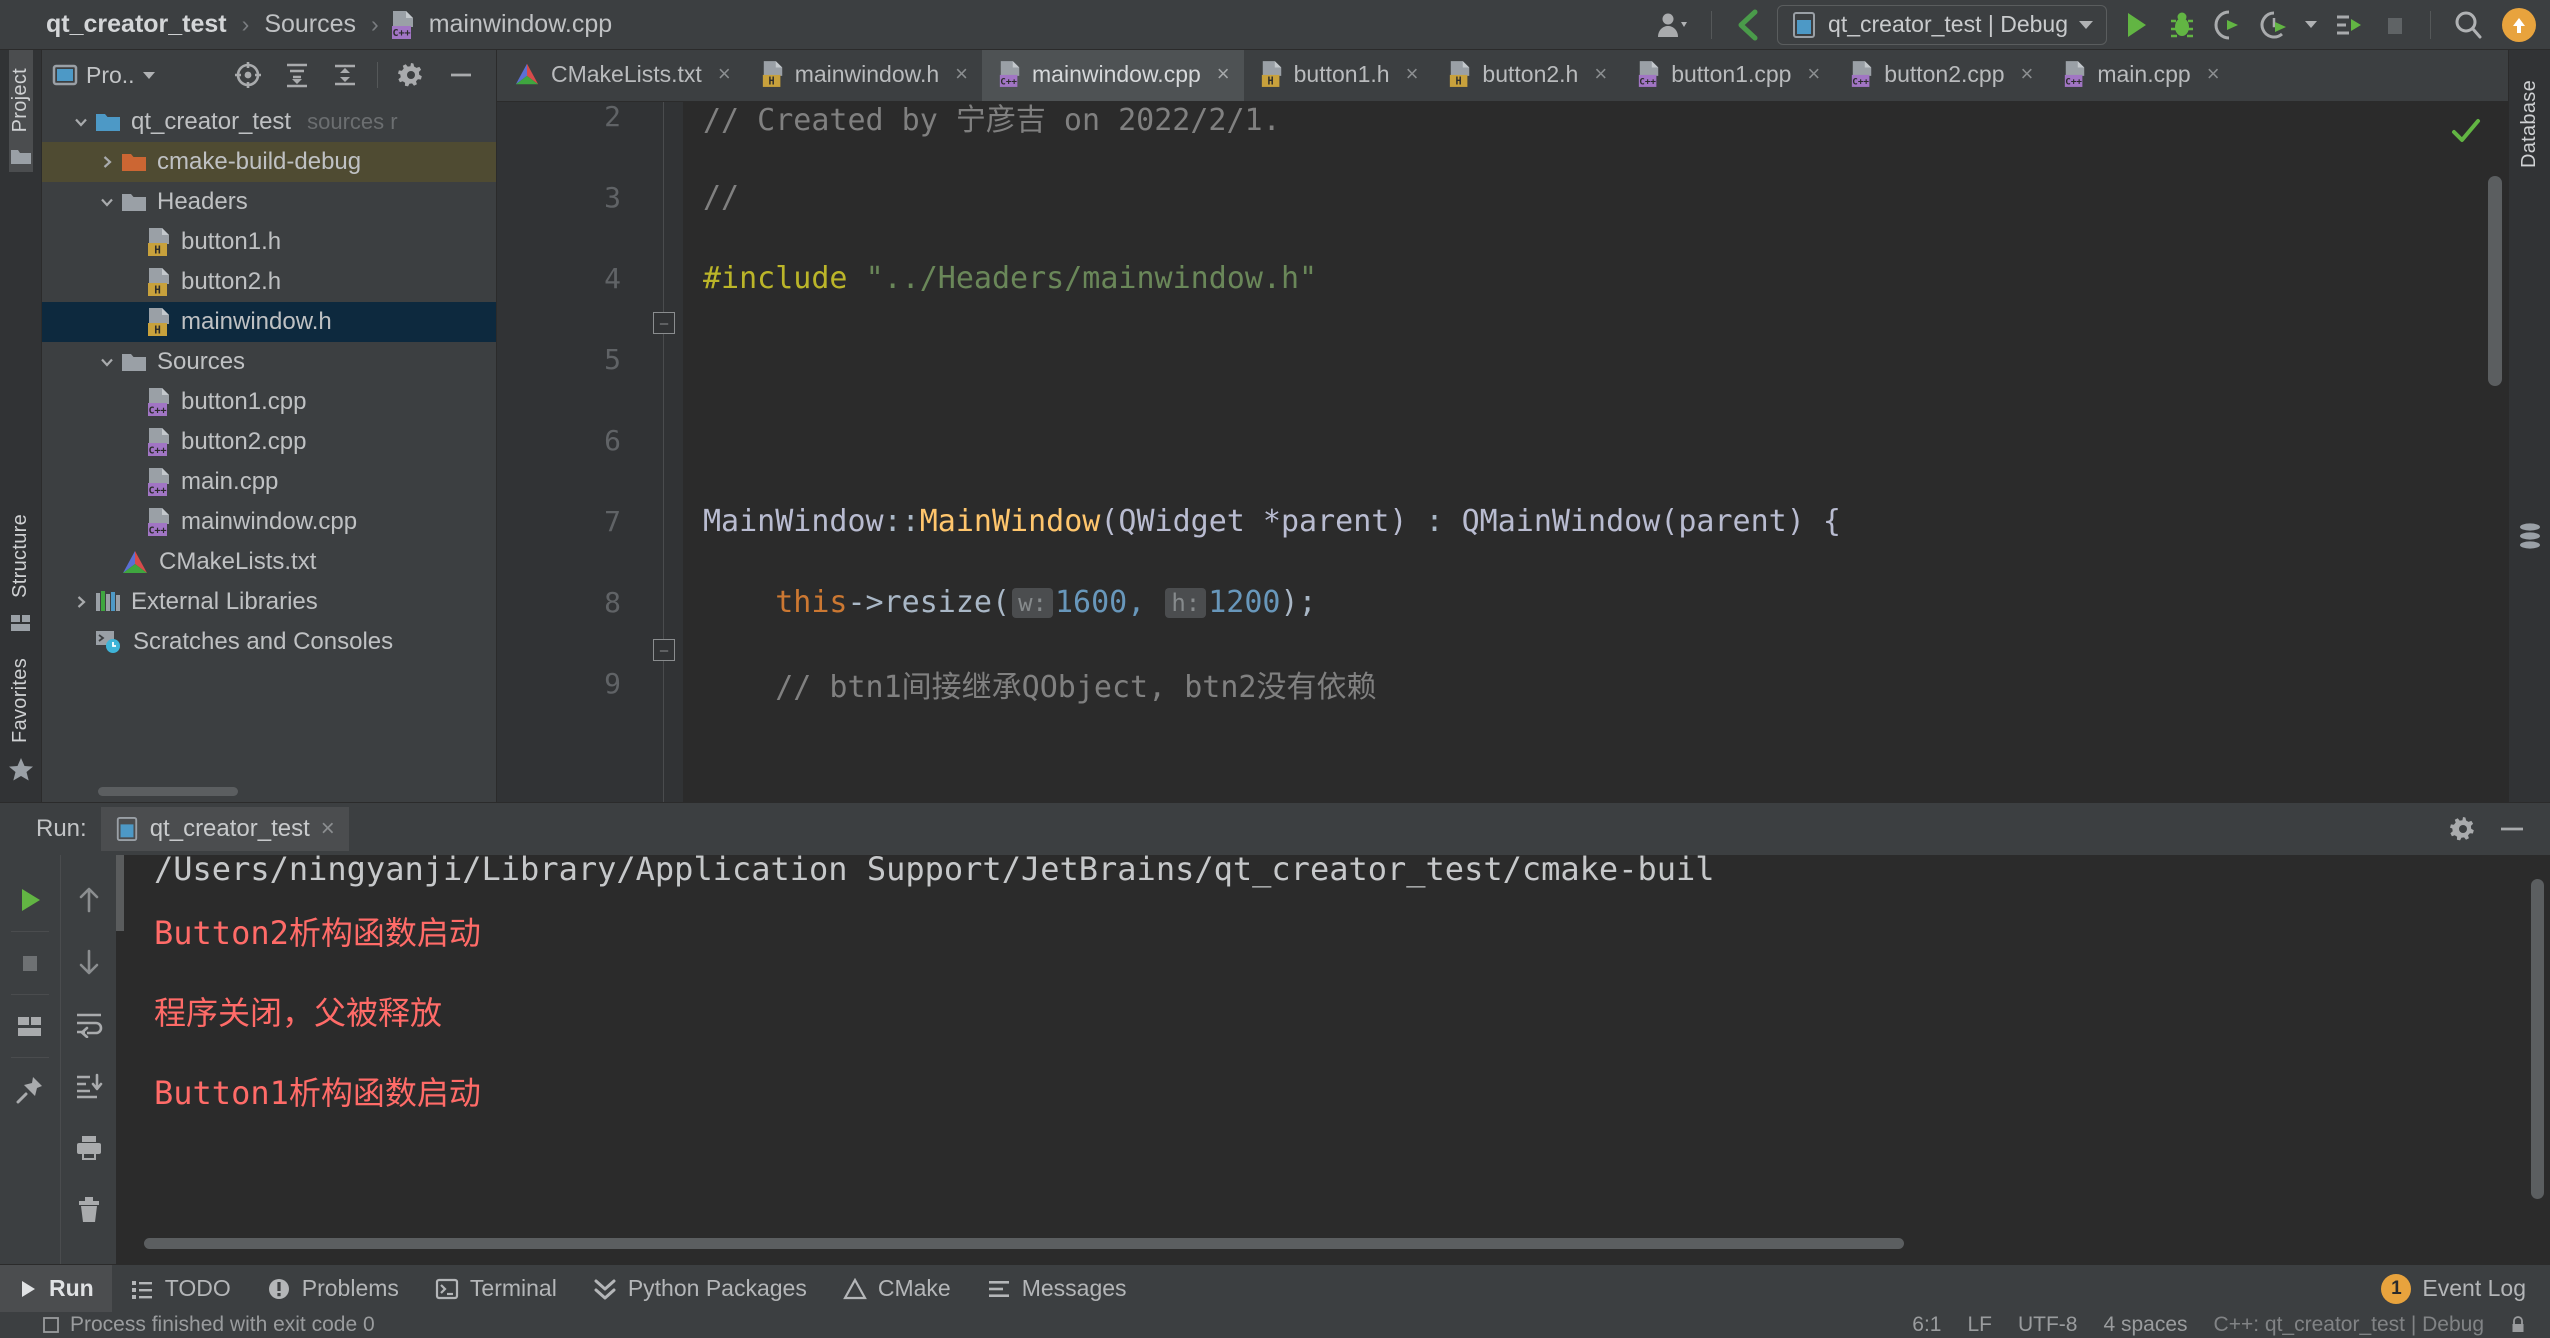  I want to click on language-context: C++: qt_creator_test | Debug, so click(2349, 1325).